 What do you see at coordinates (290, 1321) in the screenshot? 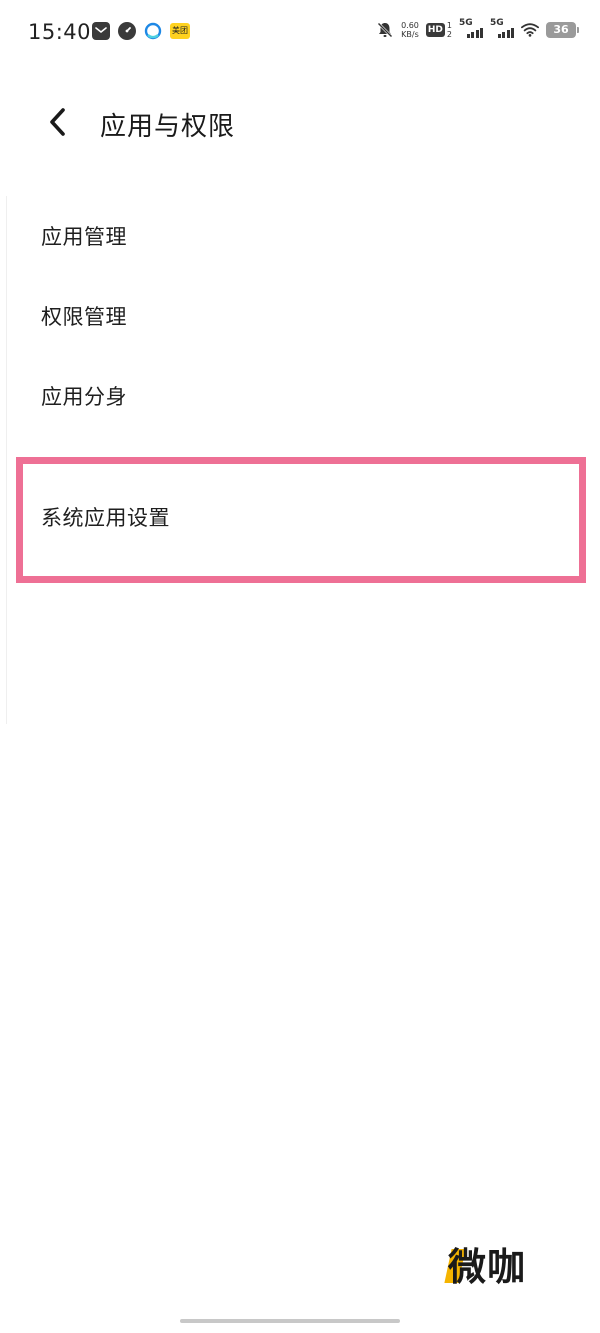
I see `home-gesture-bar` at bounding box center [290, 1321].